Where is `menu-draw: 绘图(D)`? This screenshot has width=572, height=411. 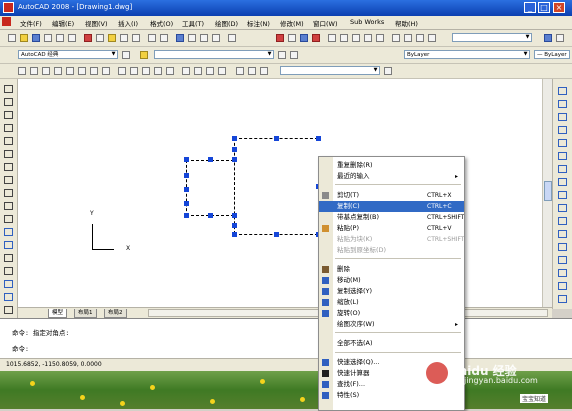
menu-draw: 绘图(D) is located at coordinates (226, 23).